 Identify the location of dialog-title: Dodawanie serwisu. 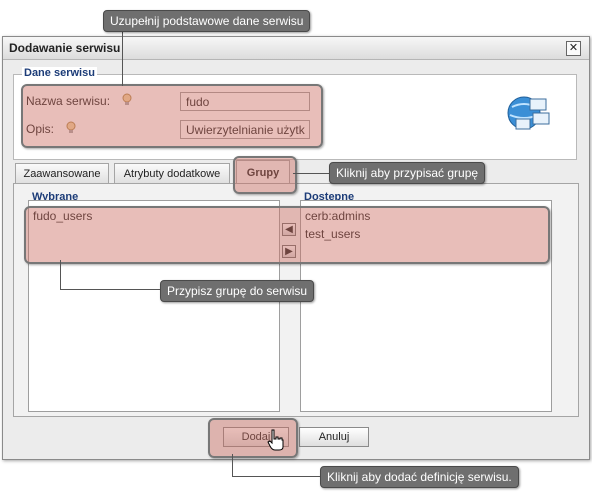
(65, 48).